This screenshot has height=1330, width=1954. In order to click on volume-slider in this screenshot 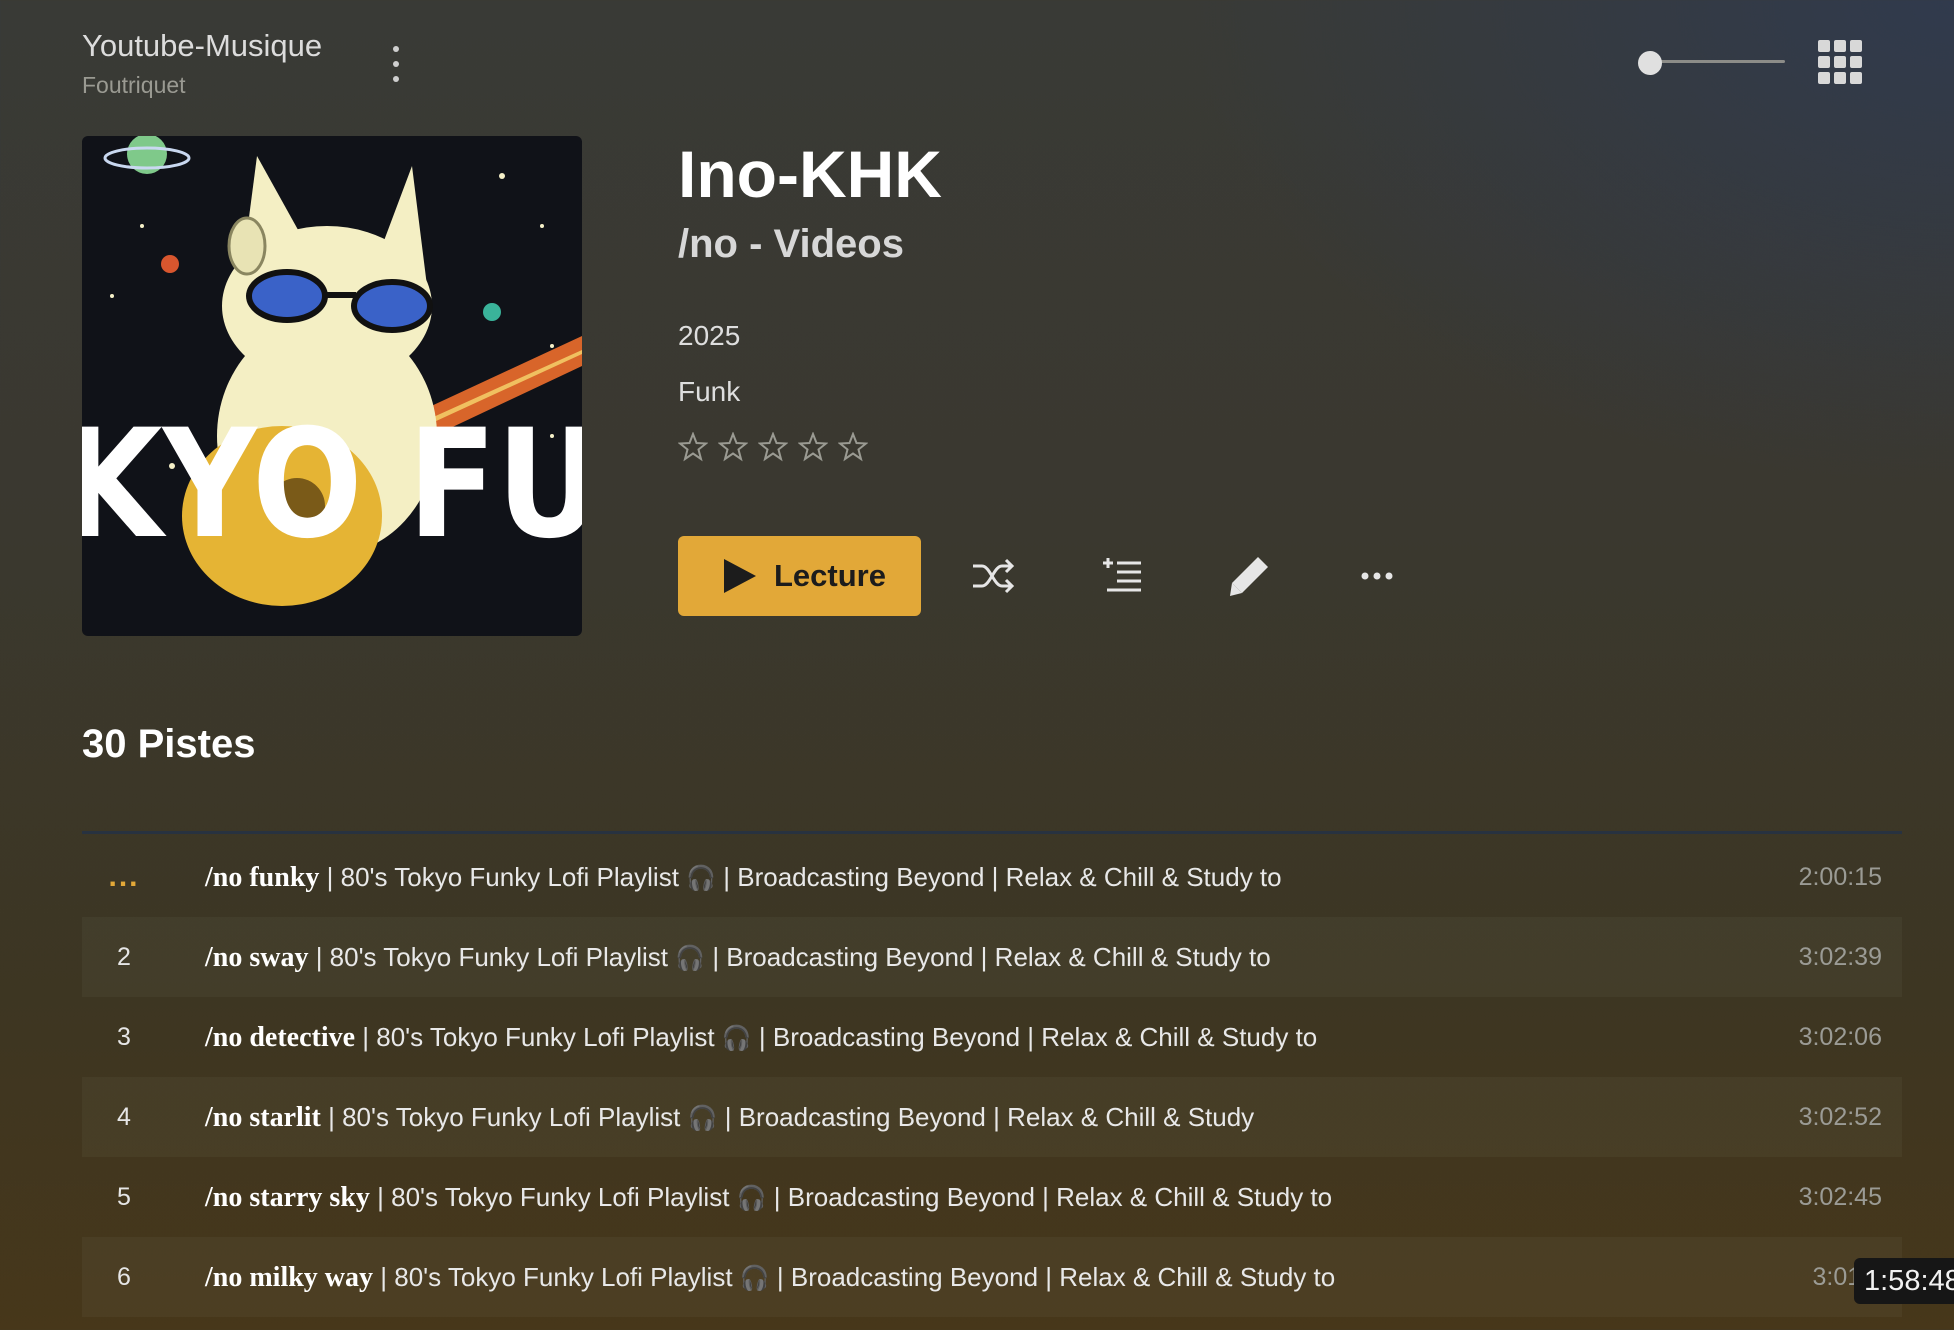, I will do `click(1711, 62)`.